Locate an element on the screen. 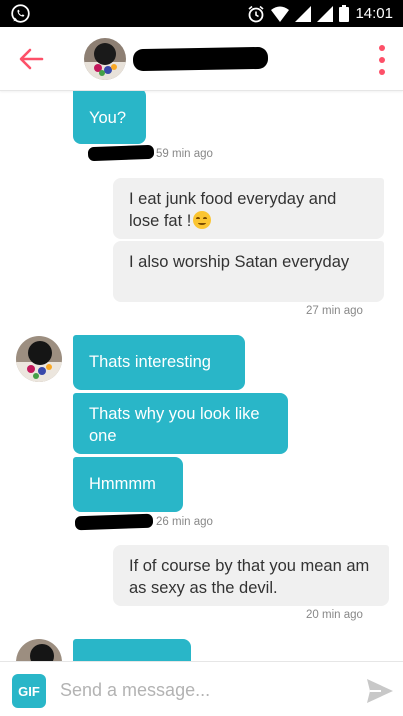 Image resolution: width=403 pixels, height=716 pixels. gif-button: GIF is located at coordinates (29, 691).